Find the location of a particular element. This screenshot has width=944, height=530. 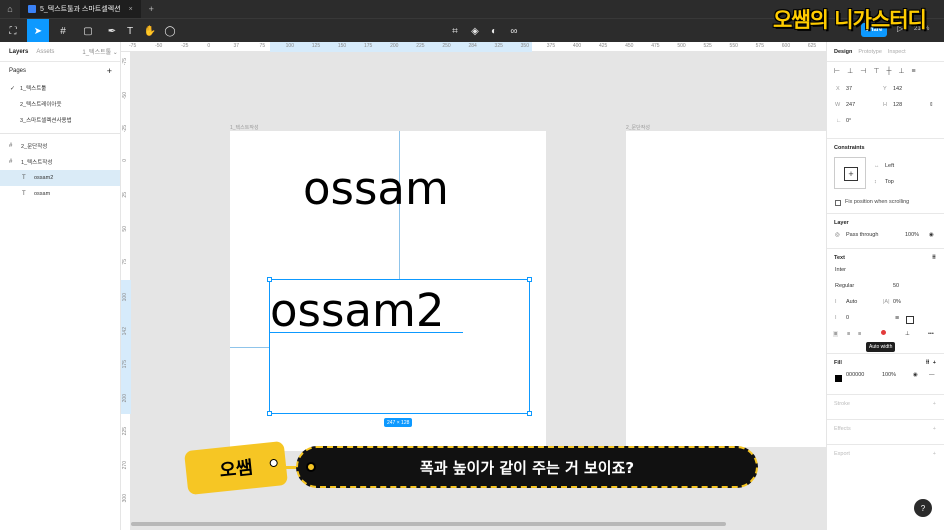

comment-tool-icon: ◯ is located at coordinates (170, 31).